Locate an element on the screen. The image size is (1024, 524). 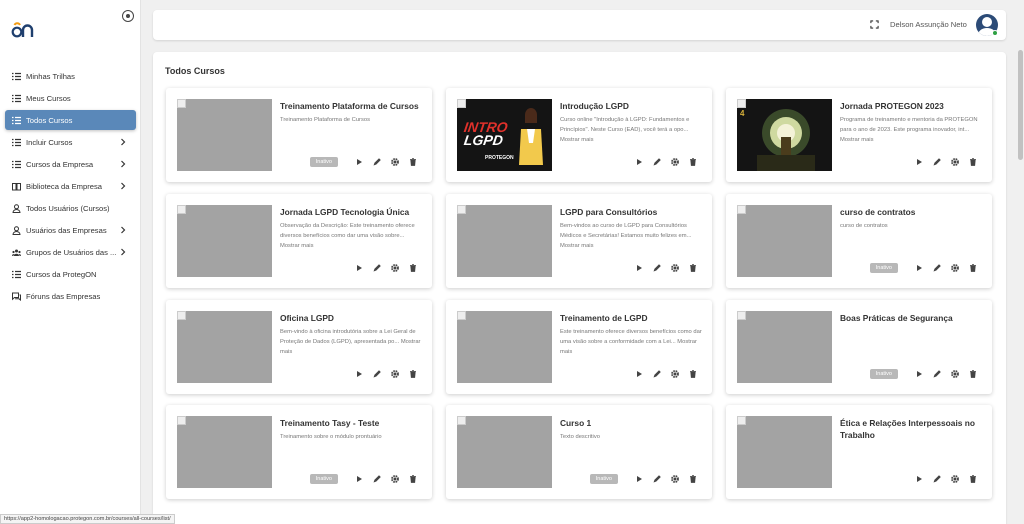
course-title: Treinamento Tasy - Teste is located at coordinates (352, 423).